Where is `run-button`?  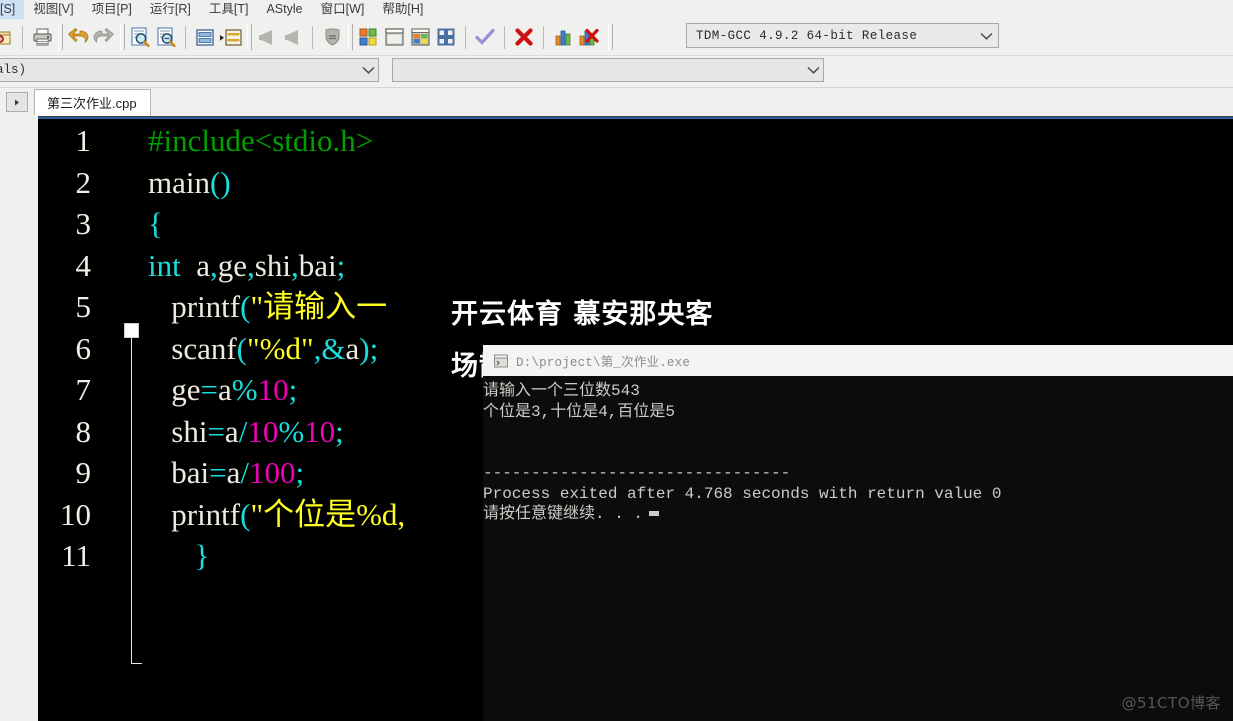
run-button is located at coordinates (394, 37).